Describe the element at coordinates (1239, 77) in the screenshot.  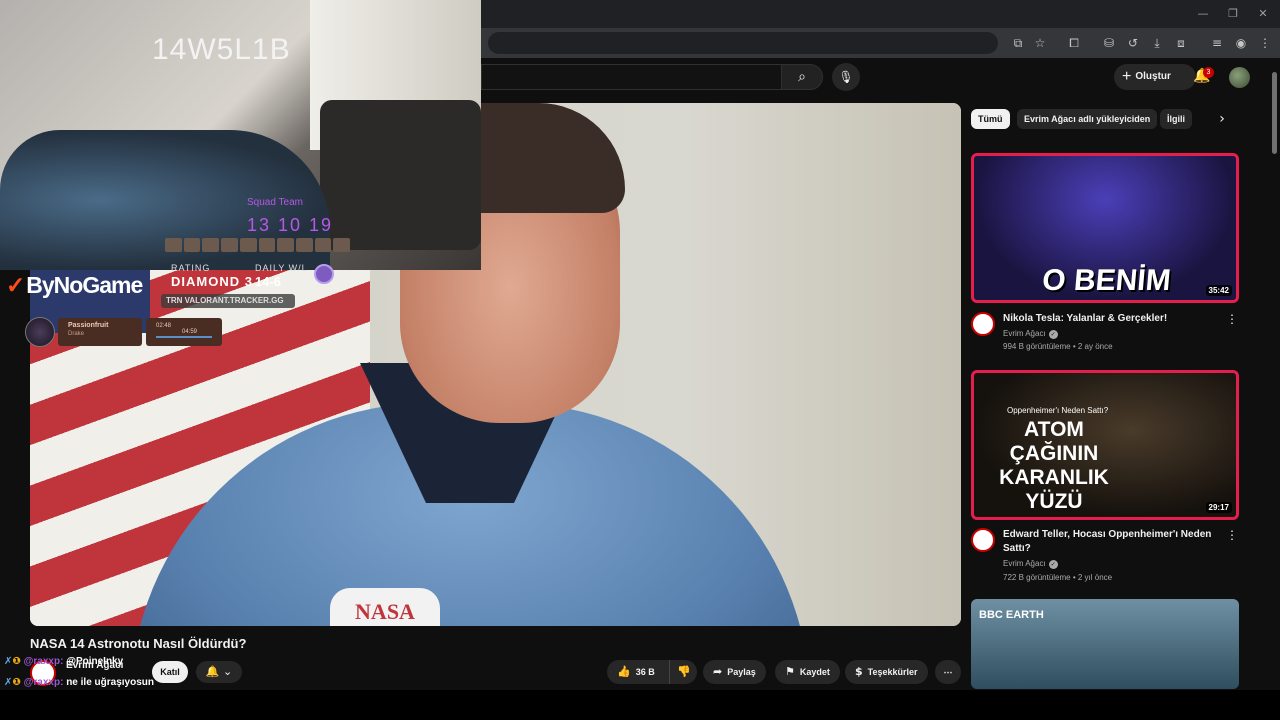
I see `user-avatar` at that location.